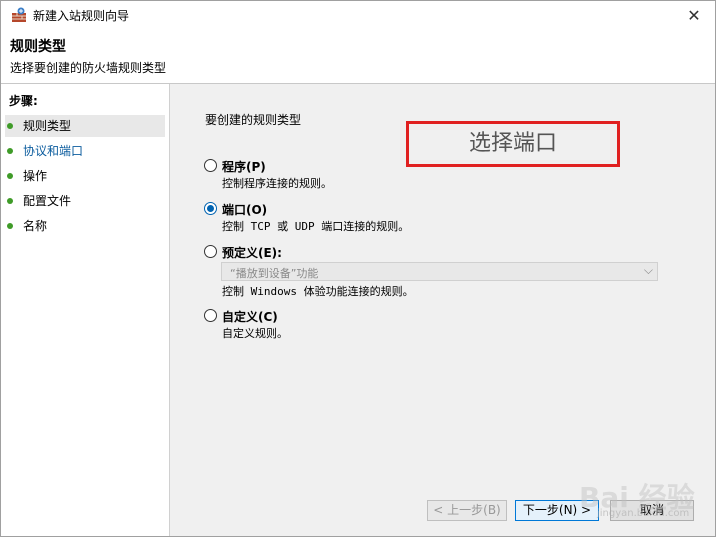 The image size is (716, 537). I want to click on predefined-option-desc: 控制 Windows 体验功能连接的规则。, so click(318, 291).